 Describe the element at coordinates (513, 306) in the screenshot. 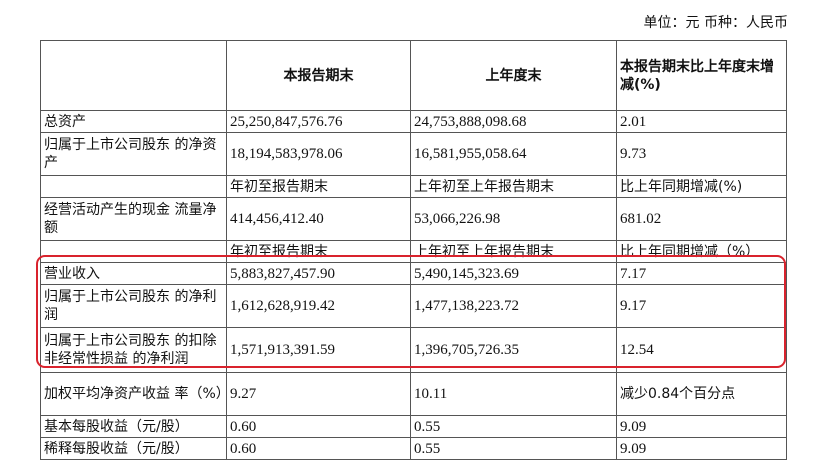

I see `value-cell: 1,477,138,223.72` at that location.